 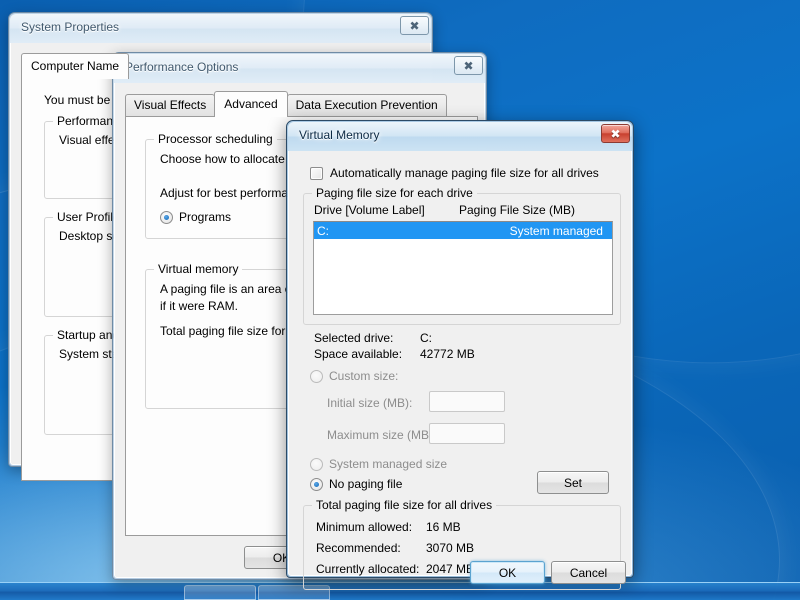 I want to click on tab-visual-effects: Visual Effects, so click(x=170, y=105).